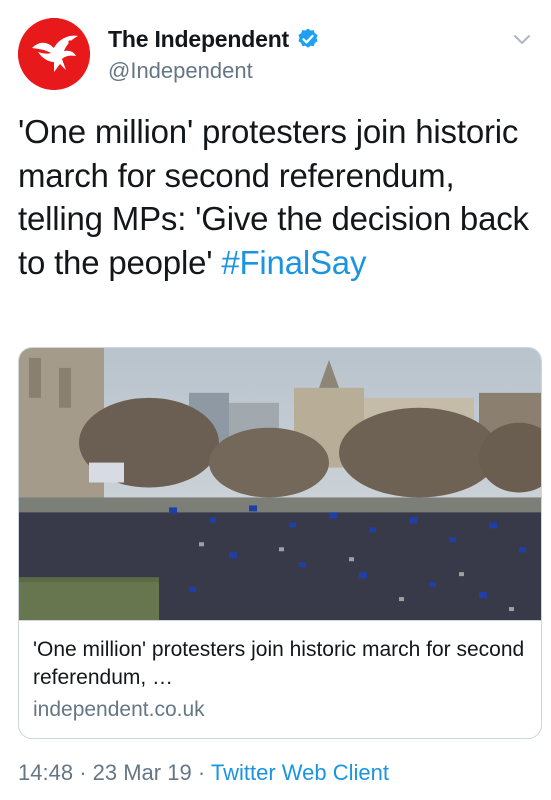 This screenshot has height=800, width=551. Describe the element at coordinates (293, 262) in the screenshot. I see `hashtag-link: #FinalSay` at that location.